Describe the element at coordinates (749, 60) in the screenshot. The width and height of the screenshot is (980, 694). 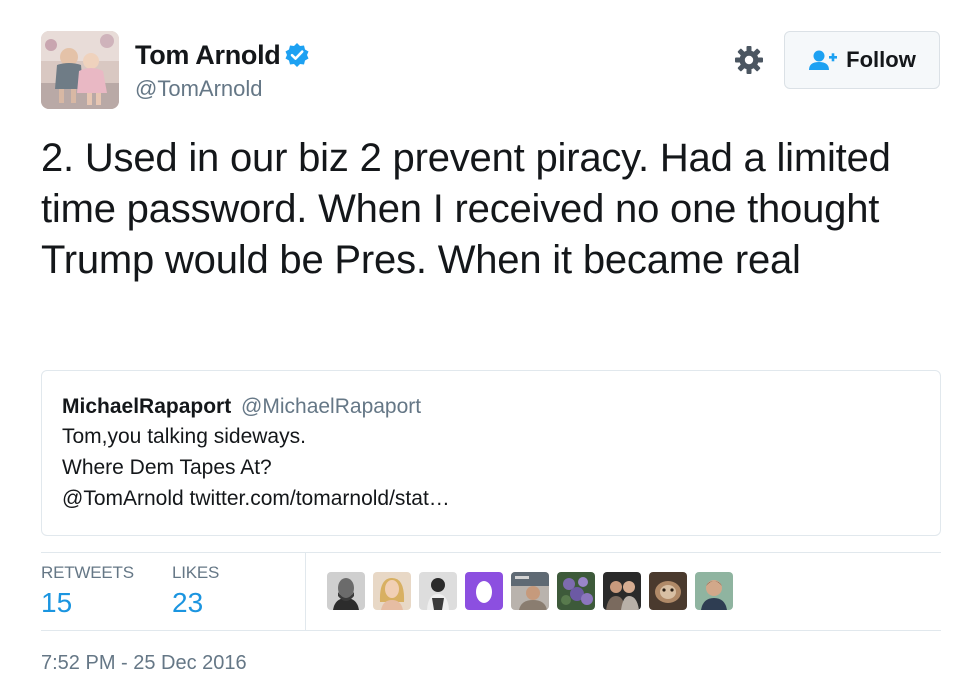
I see `gear-icon` at that location.